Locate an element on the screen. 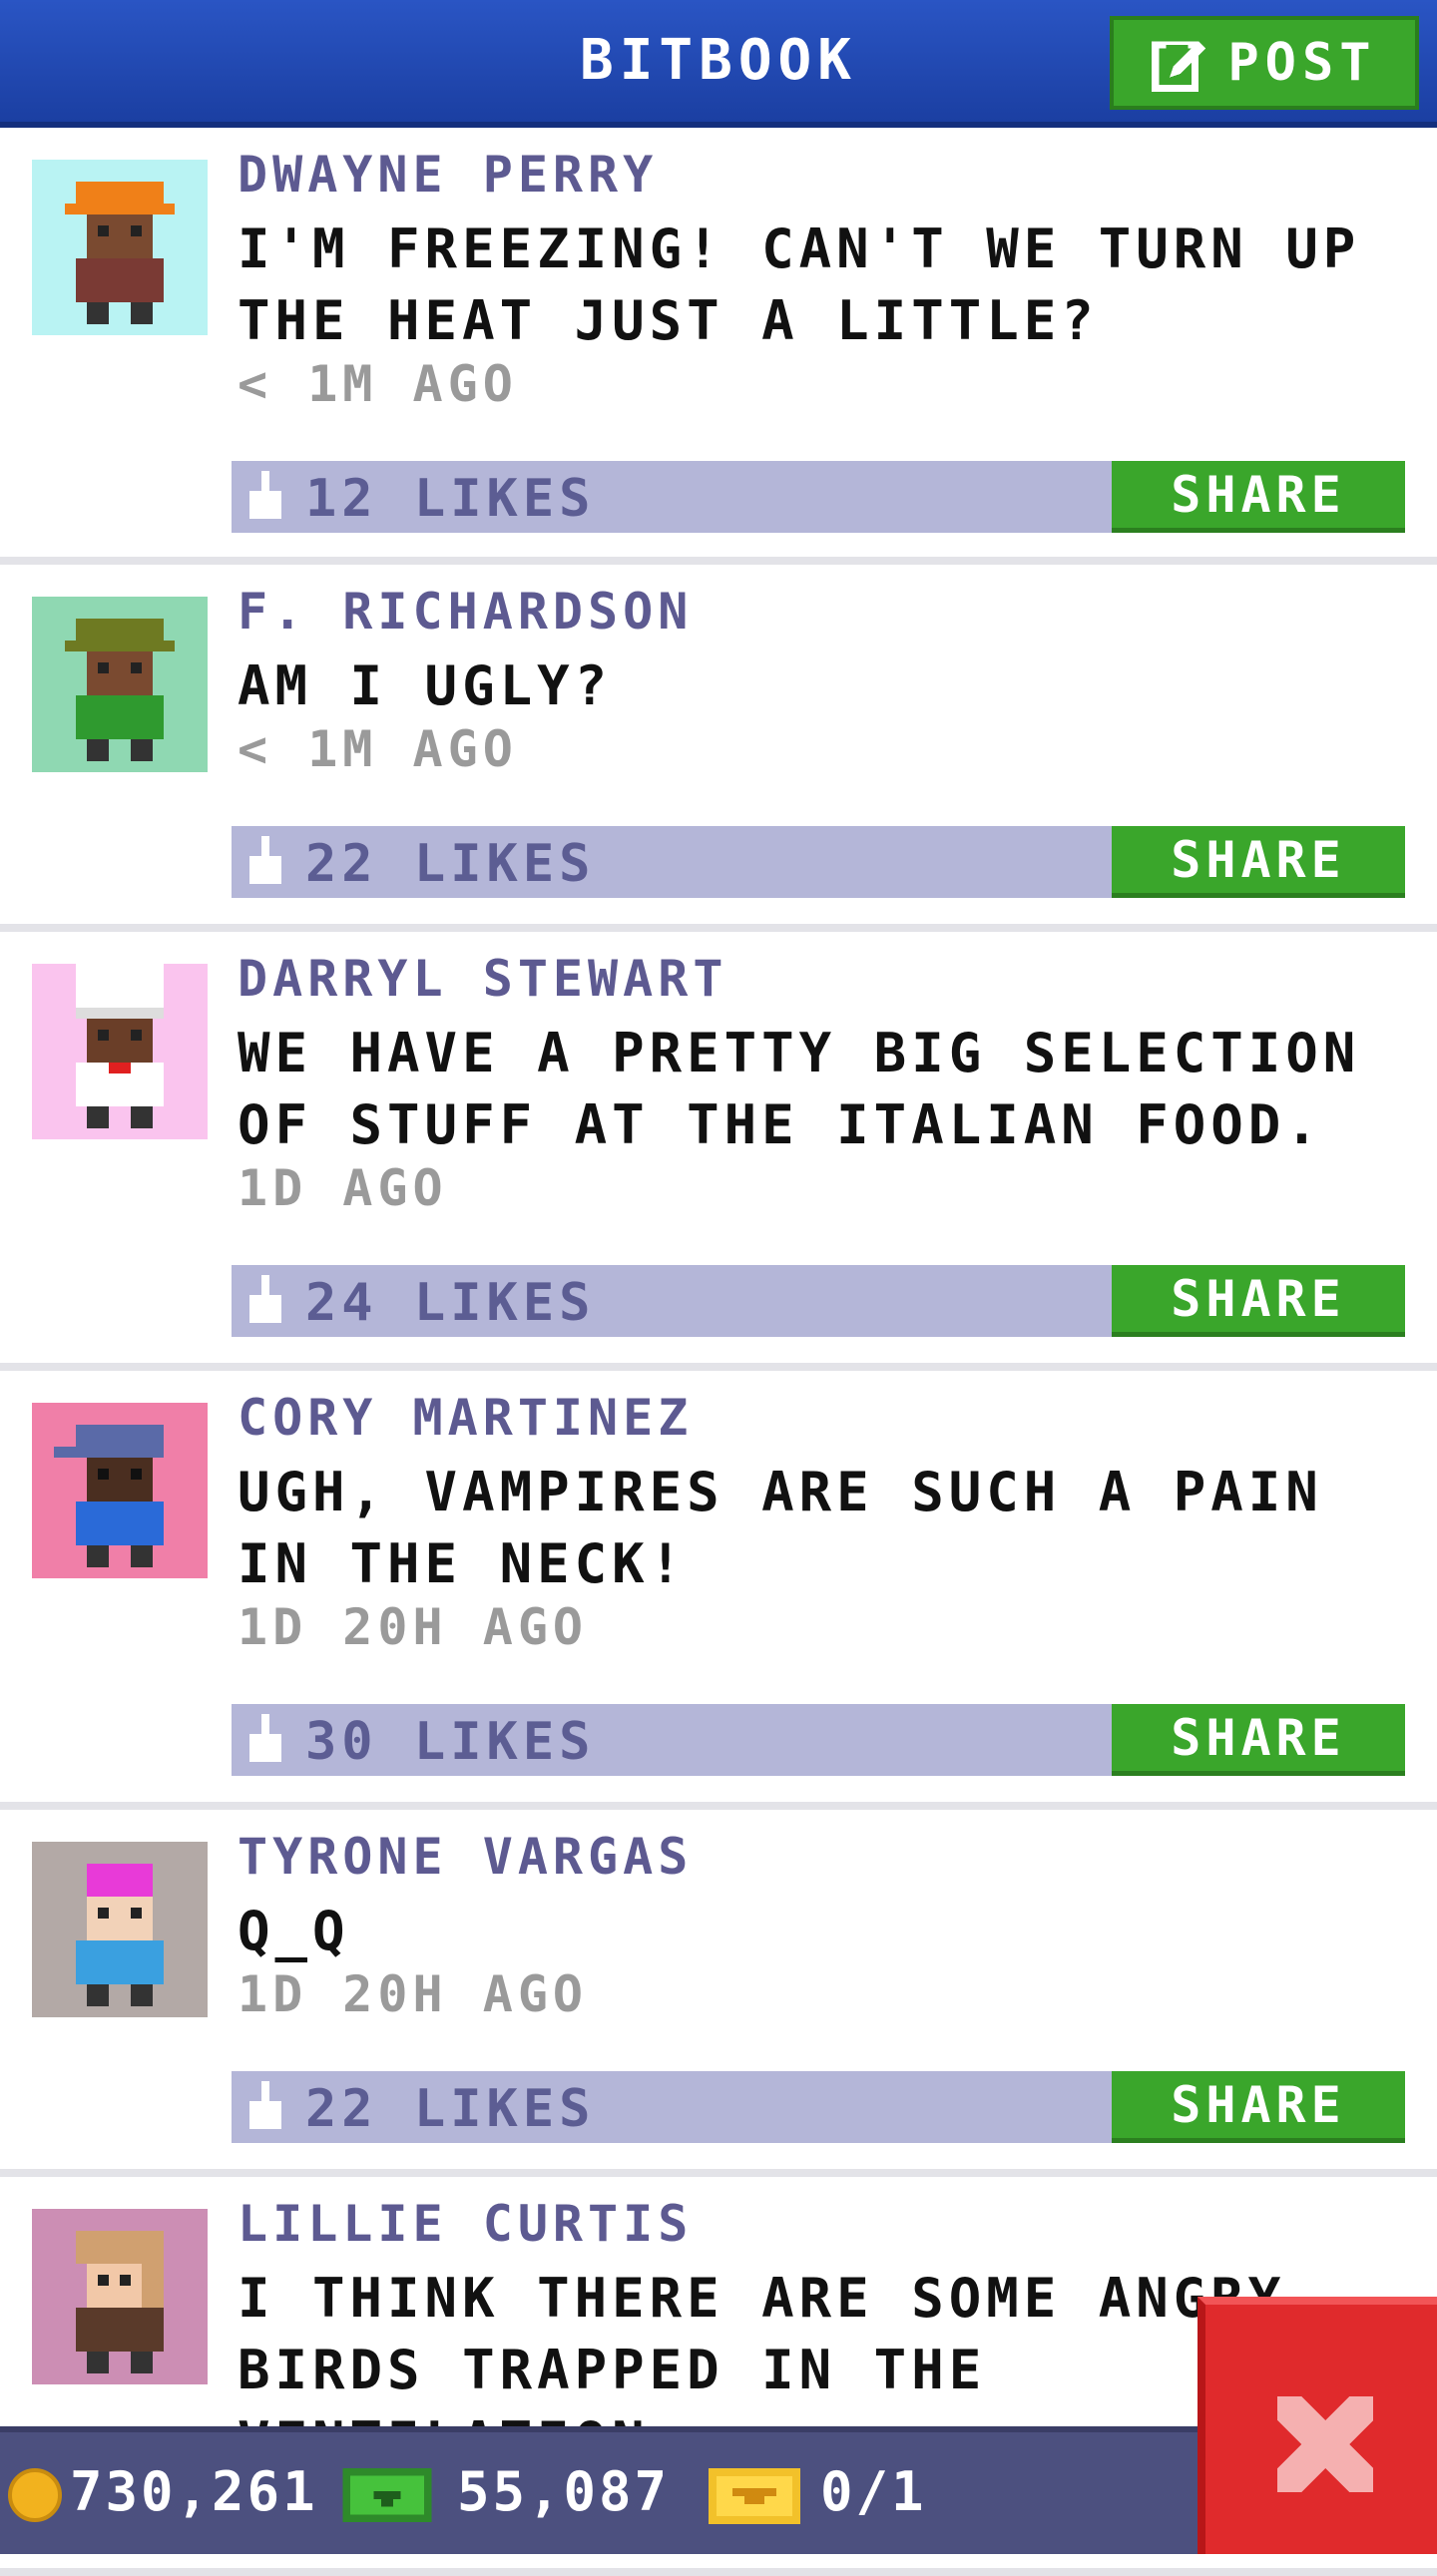  likes-count: 30 LIKES is located at coordinates (450, 1742).